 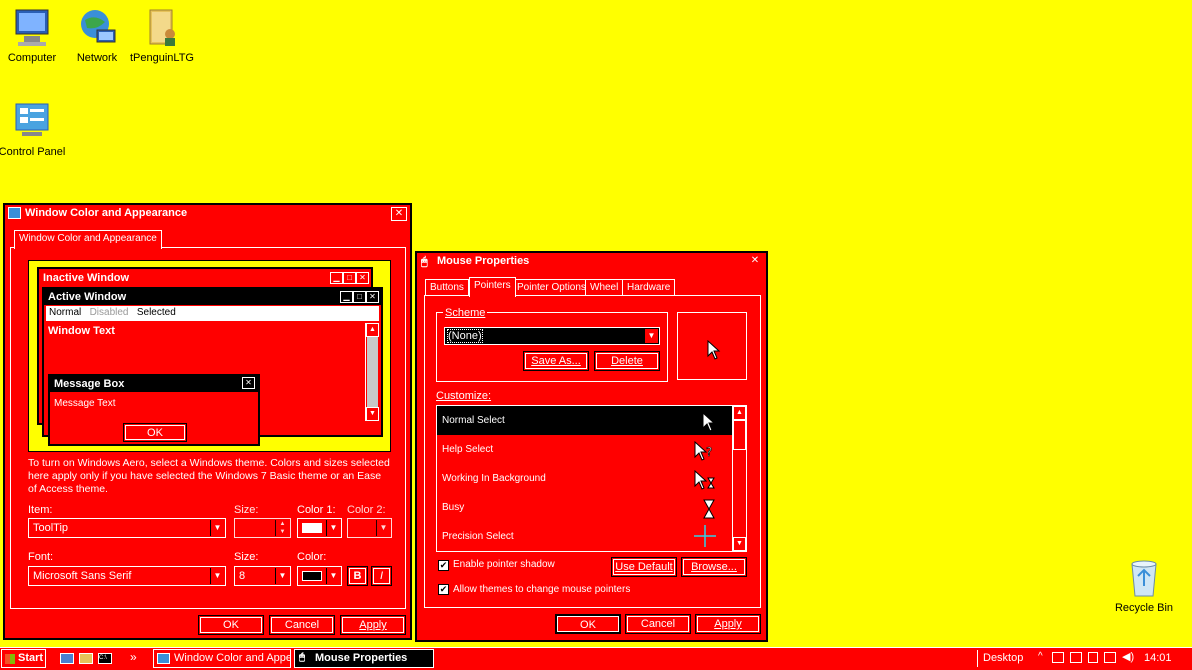 What do you see at coordinates (584, 478) in the screenshot?
I see `list-item: Working In Background` at bounding box center [584, 478].